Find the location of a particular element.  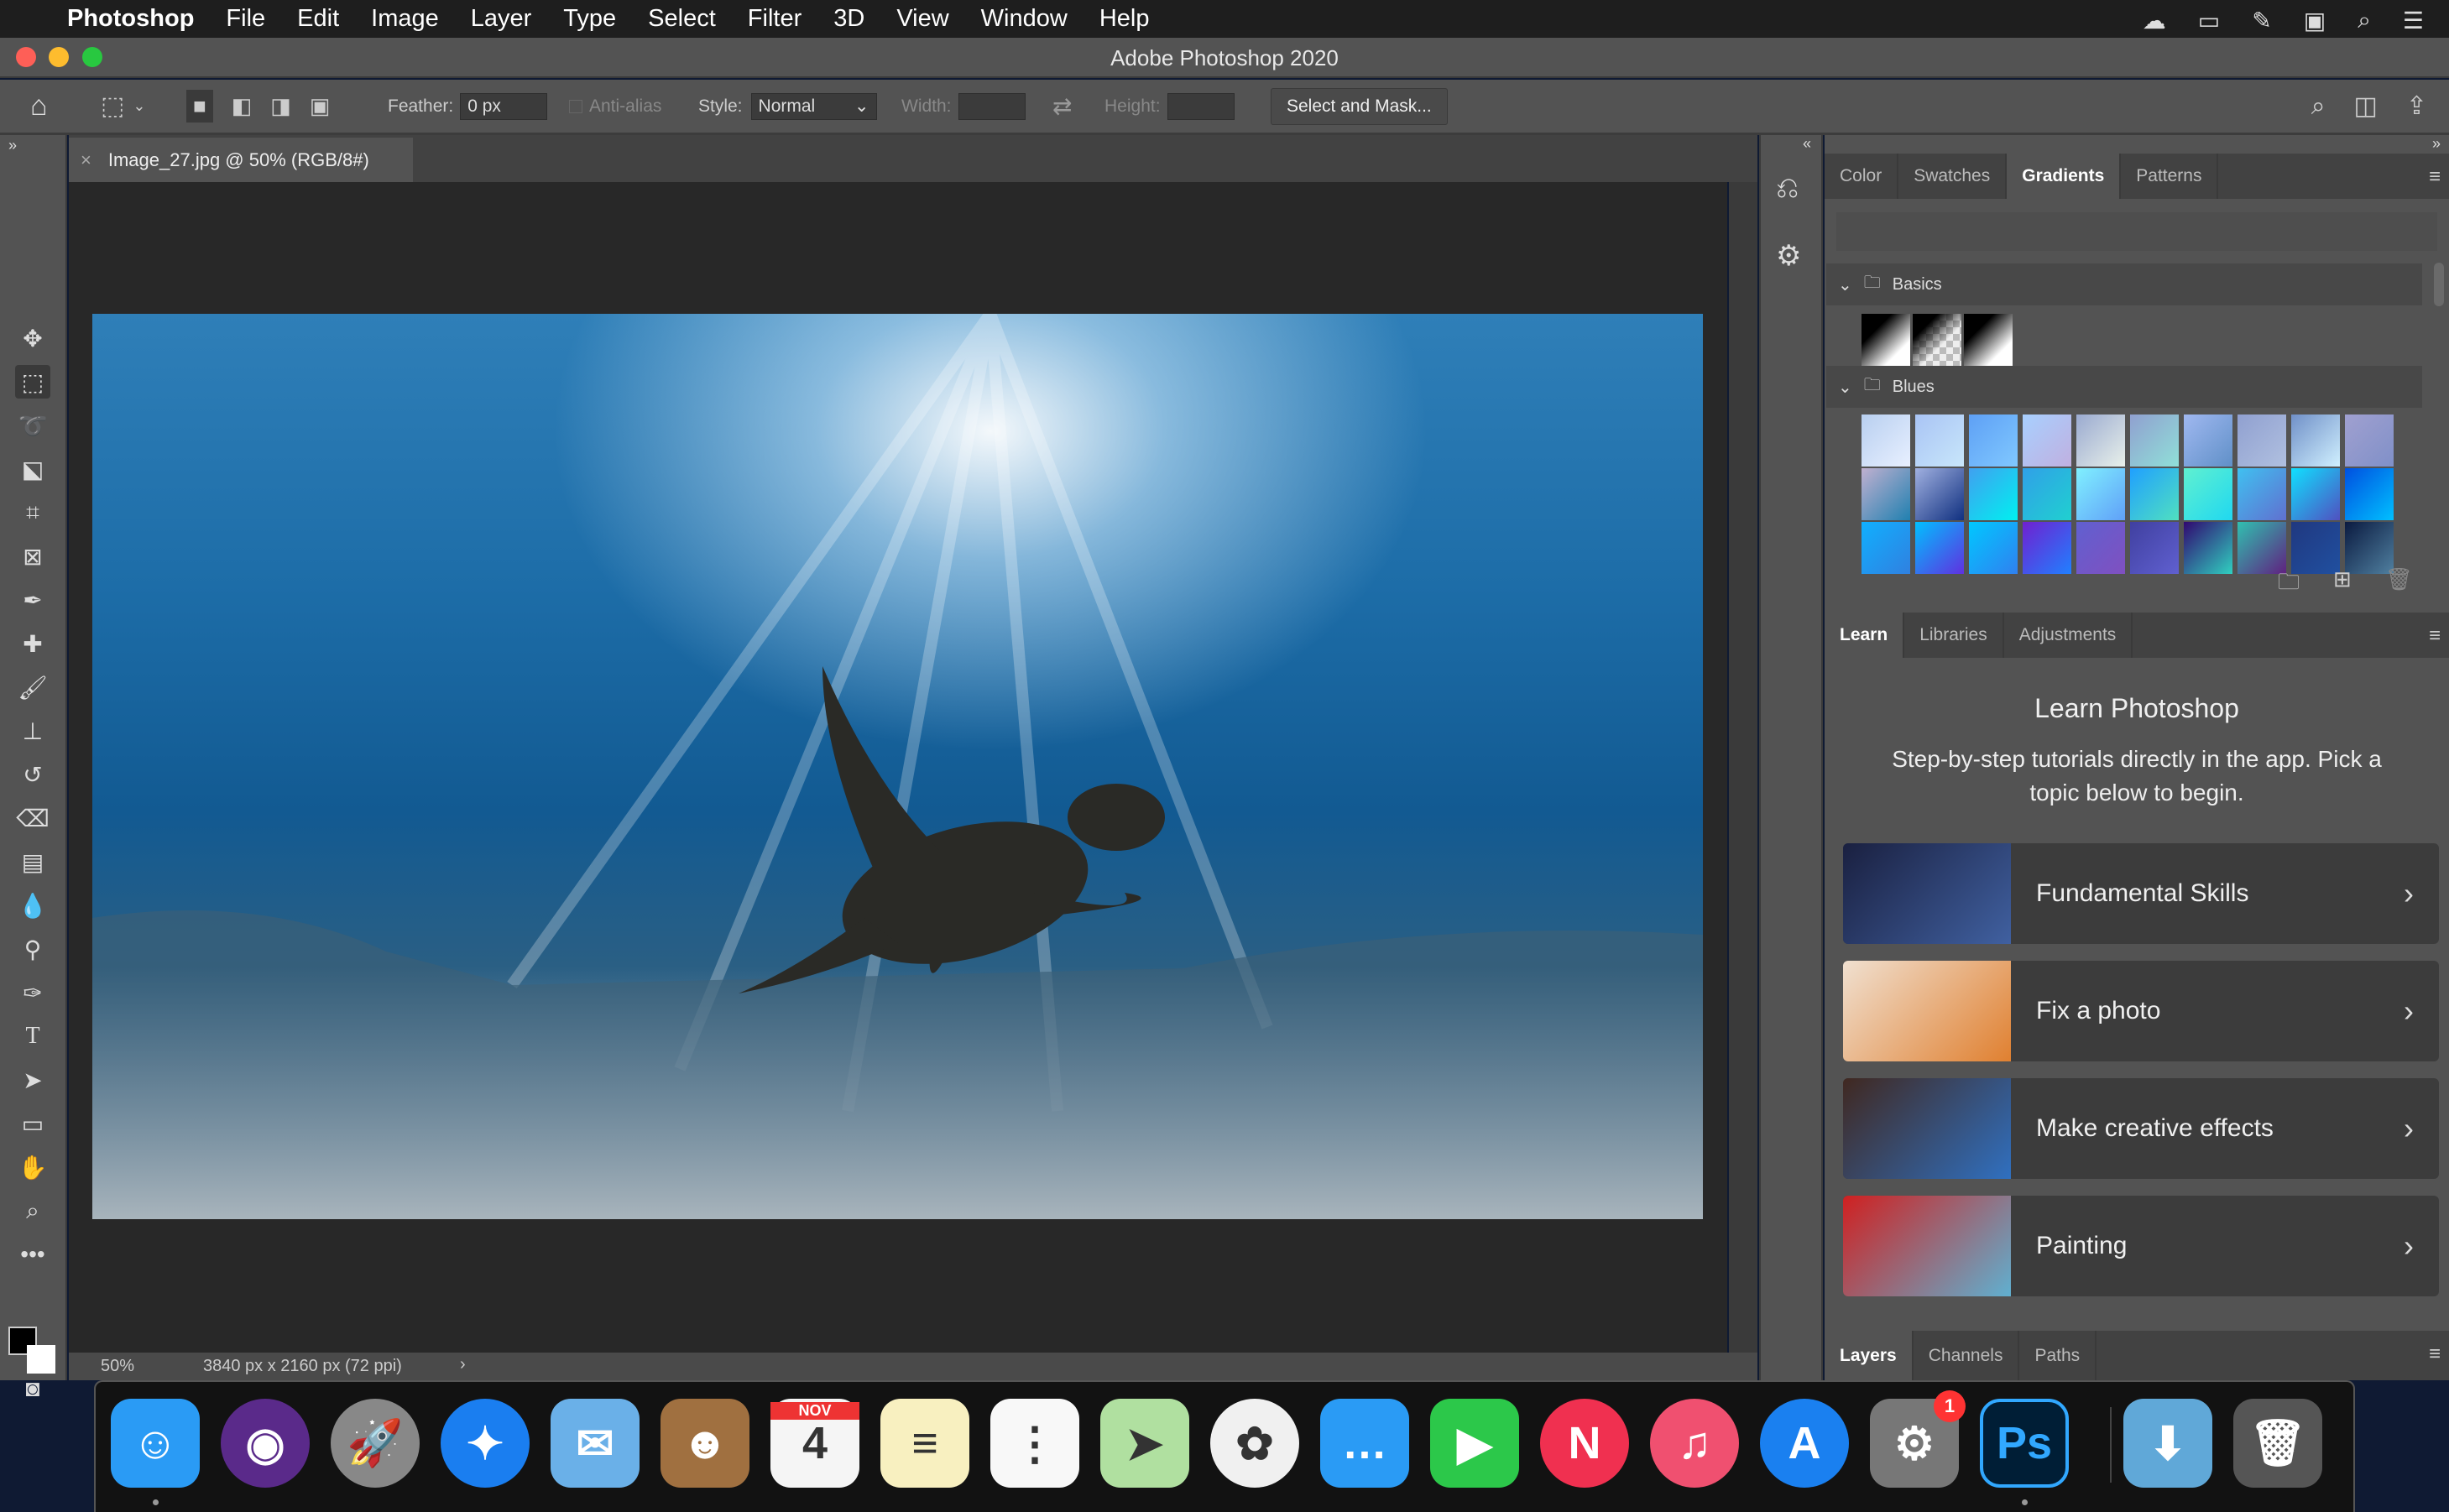

collapse-icon: « is located at coordinates (1807, 144).